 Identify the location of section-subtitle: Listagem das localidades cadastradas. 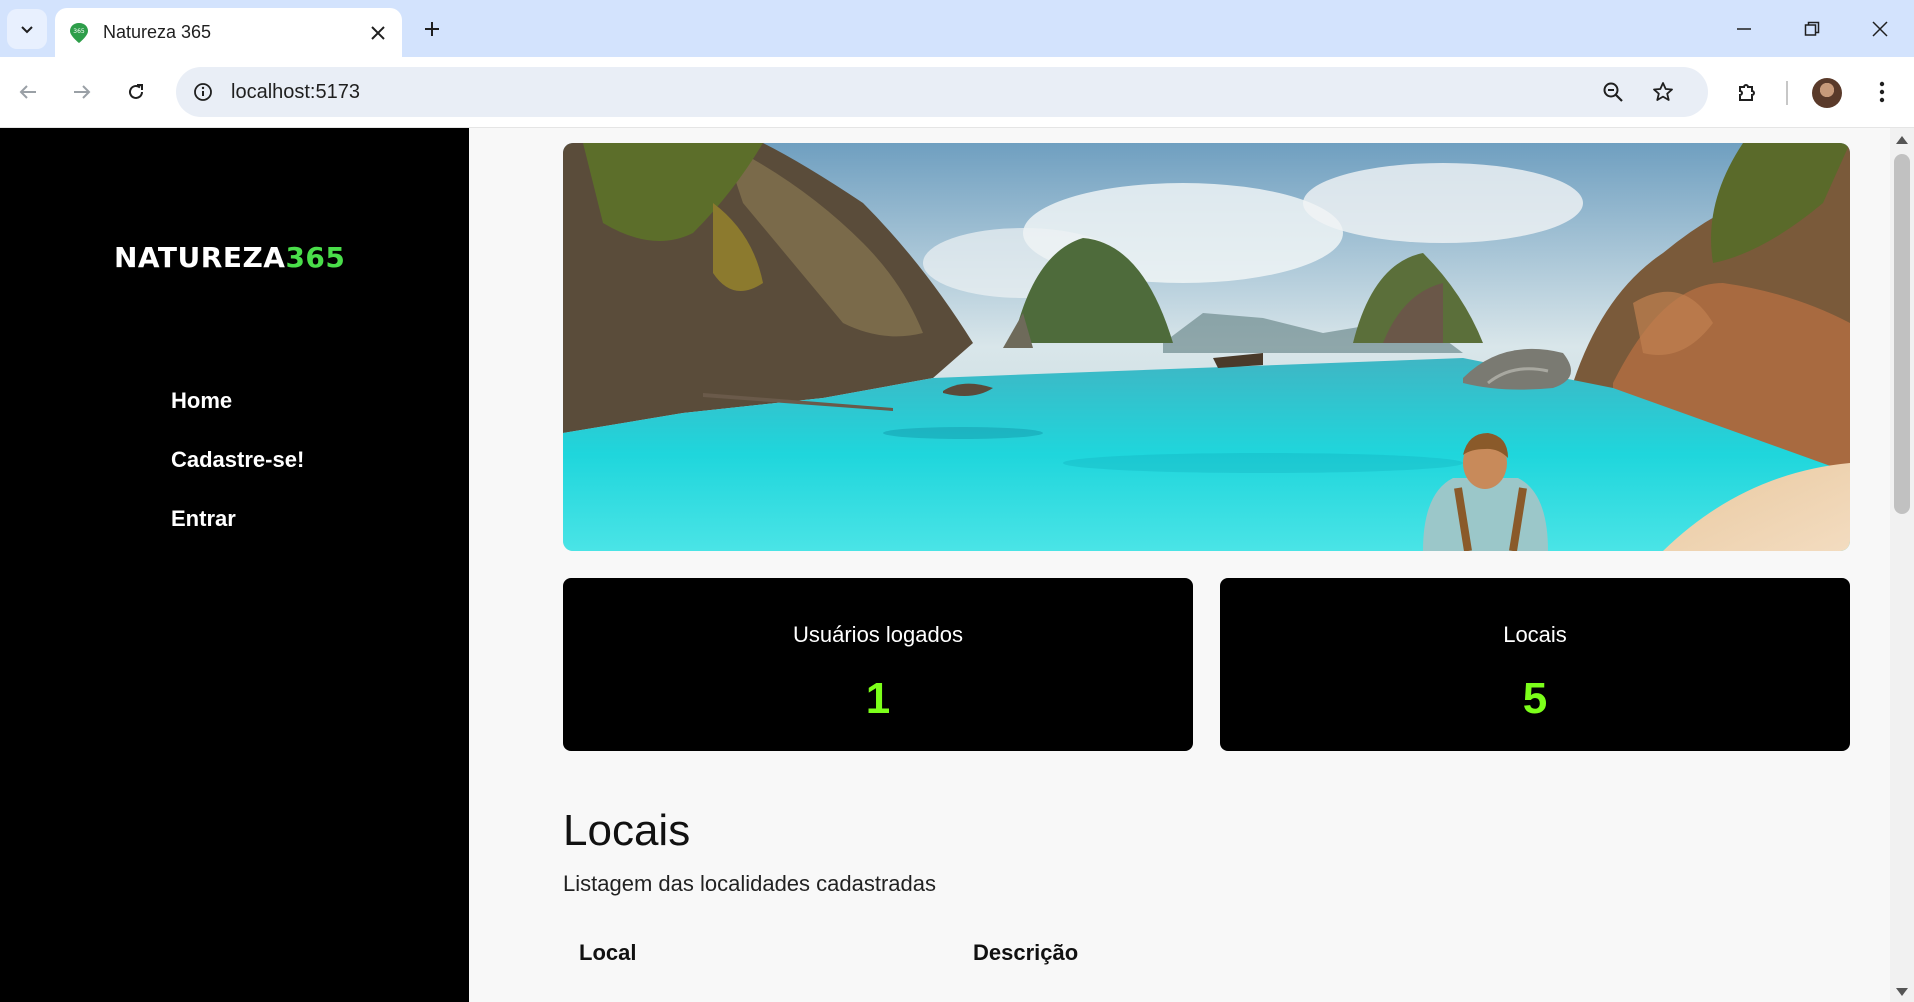
(750, 883).